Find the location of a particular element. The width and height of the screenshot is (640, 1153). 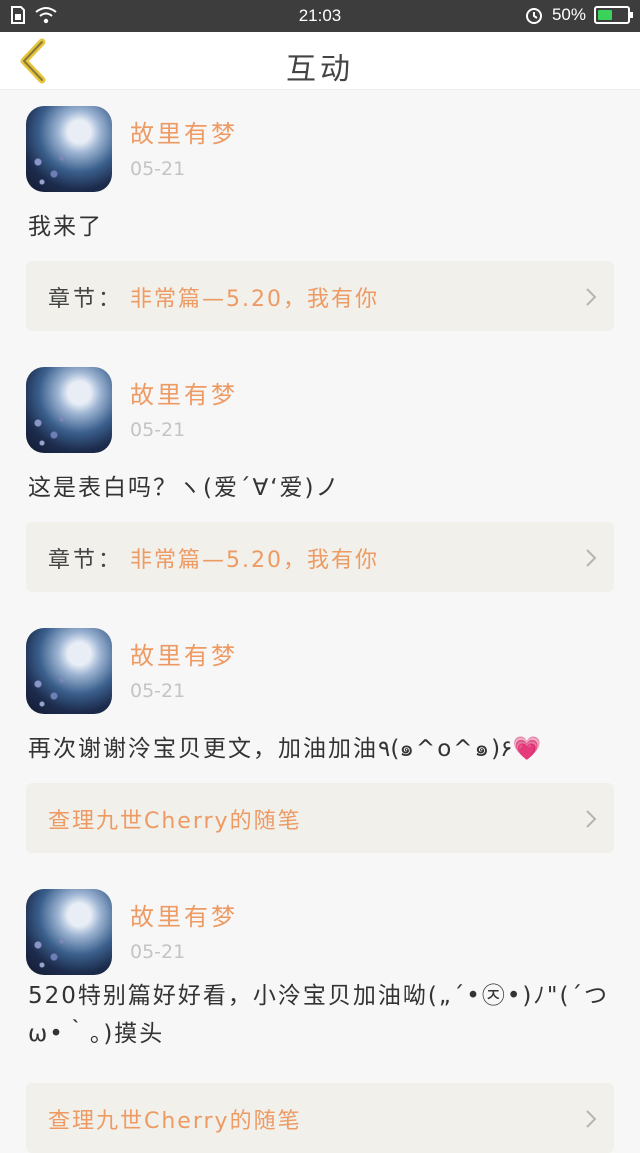

battery-percent: 50% is located at coordinates (568, 14).